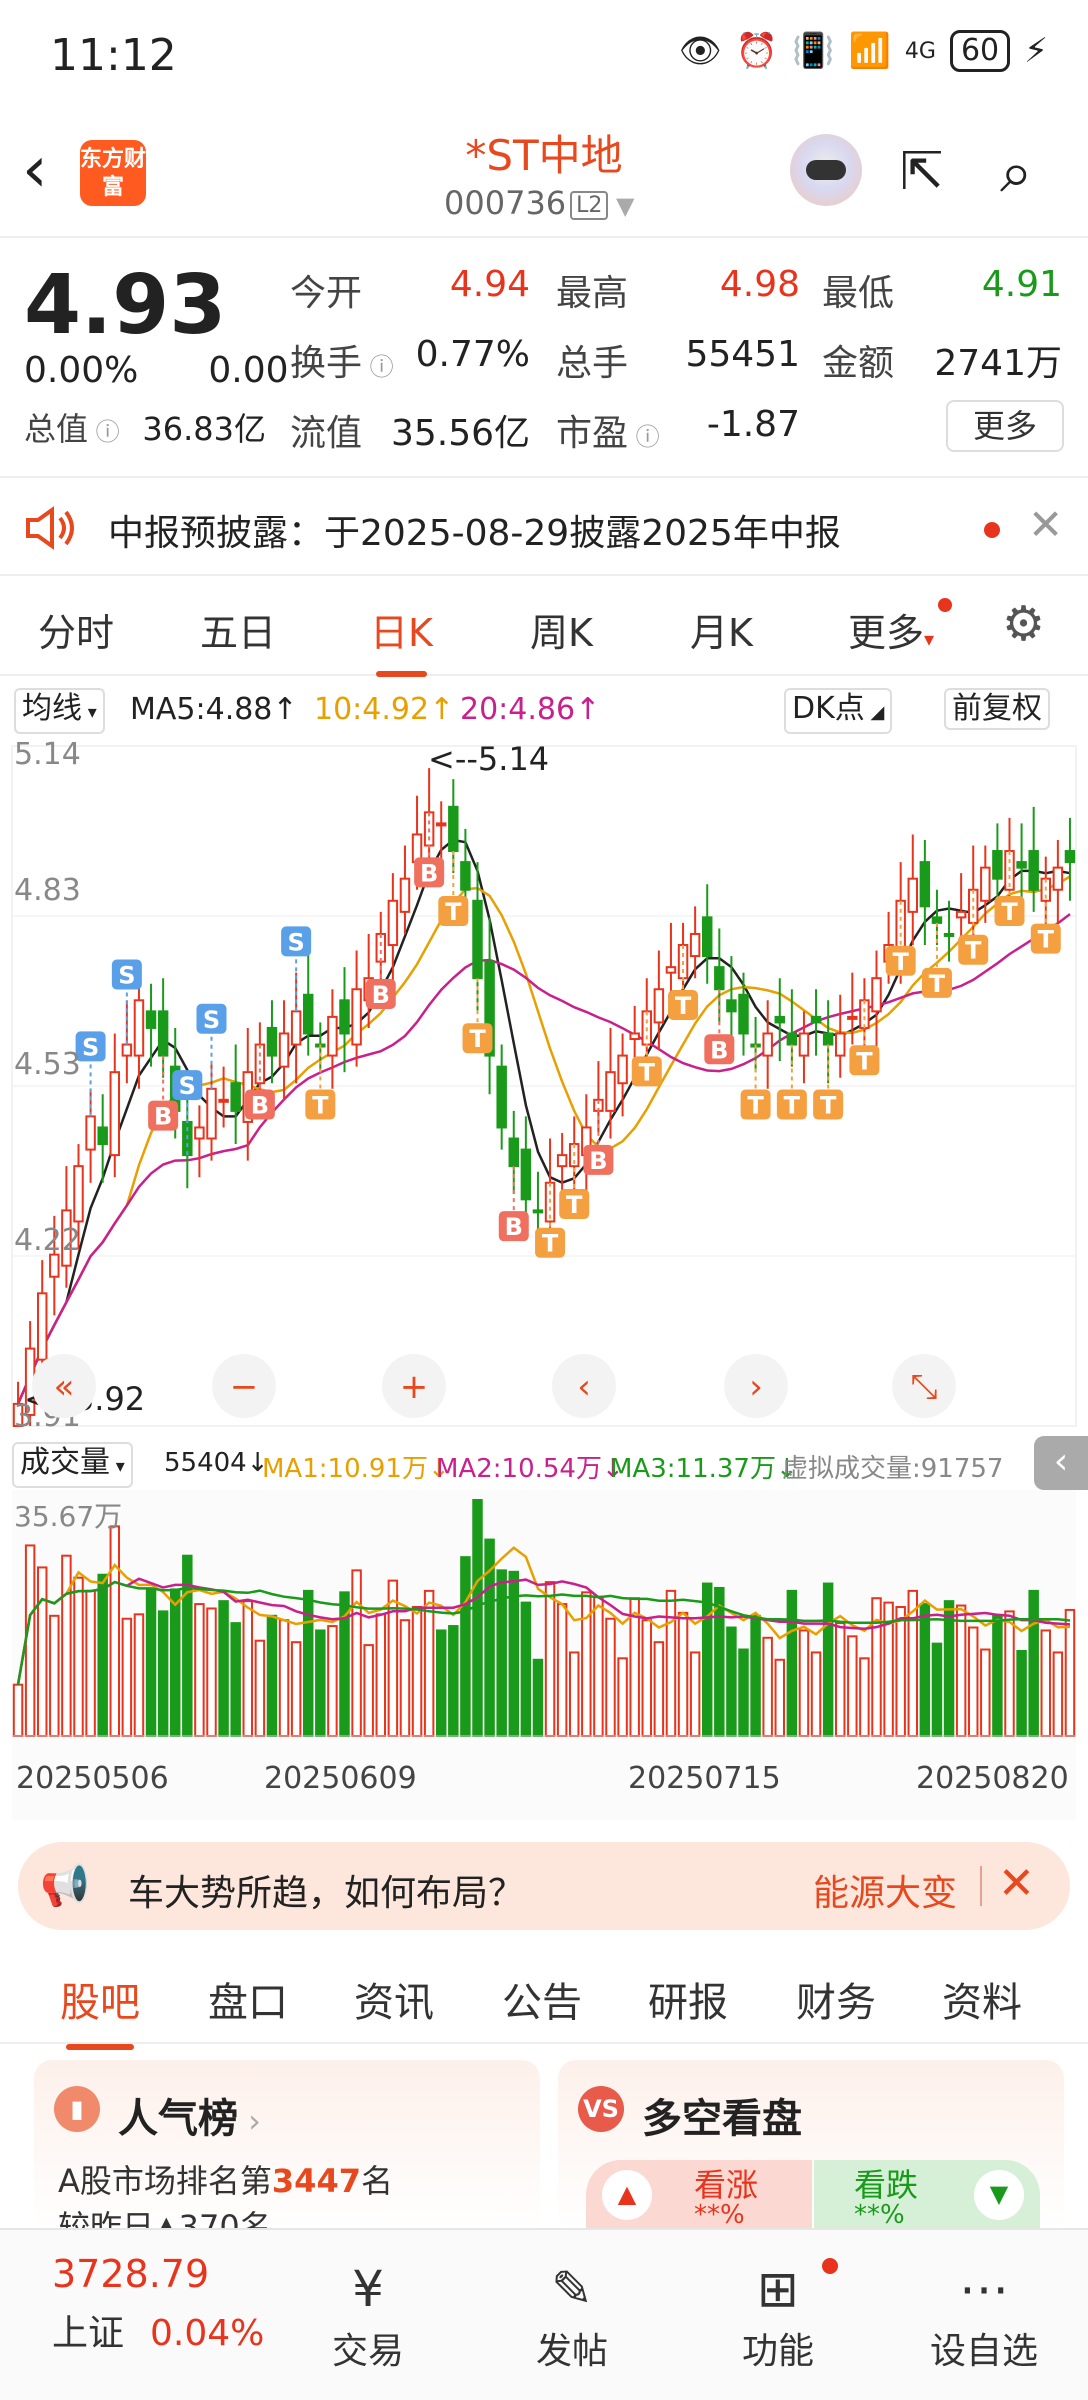 Image resolution: width=1088 pixels, height=2400 pixels. Describe the element at coordinates (699, 2195) in the screenshot. I see `bullish-button: ▲ 看涨 **%` at that location.